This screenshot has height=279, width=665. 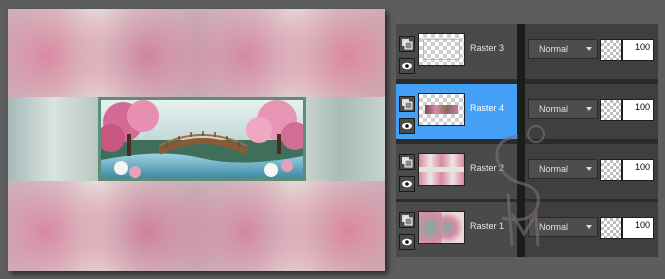 I want to click on layer-row-raster-1: Raster 1, so click(x=456, y=229).